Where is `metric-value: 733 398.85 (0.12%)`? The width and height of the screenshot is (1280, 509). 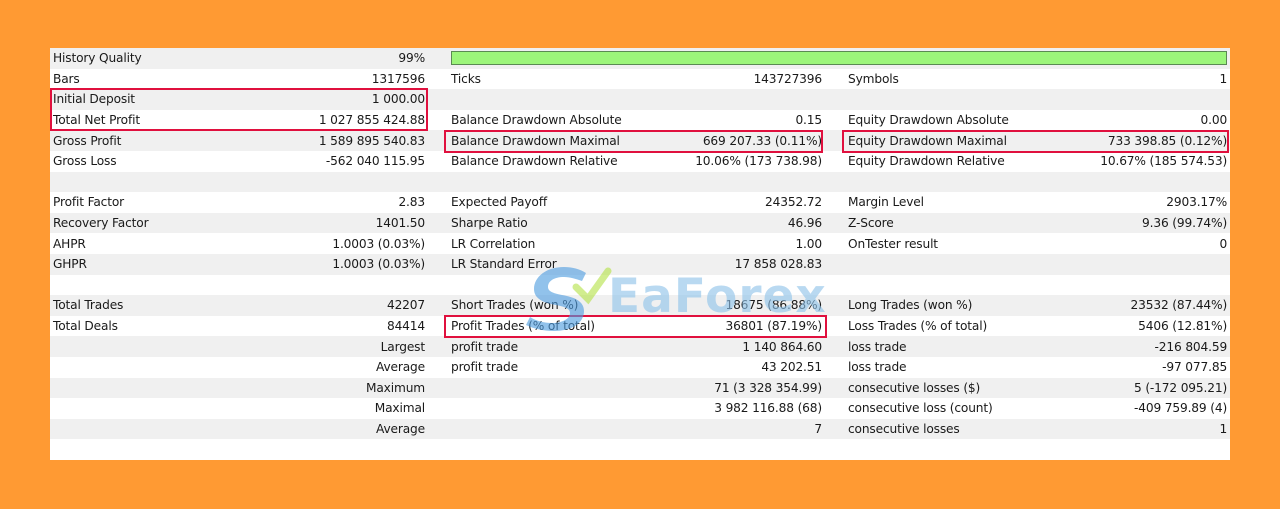 metric-value: 733 398.85 (0.12%) is located at coordinates (1138, 140).